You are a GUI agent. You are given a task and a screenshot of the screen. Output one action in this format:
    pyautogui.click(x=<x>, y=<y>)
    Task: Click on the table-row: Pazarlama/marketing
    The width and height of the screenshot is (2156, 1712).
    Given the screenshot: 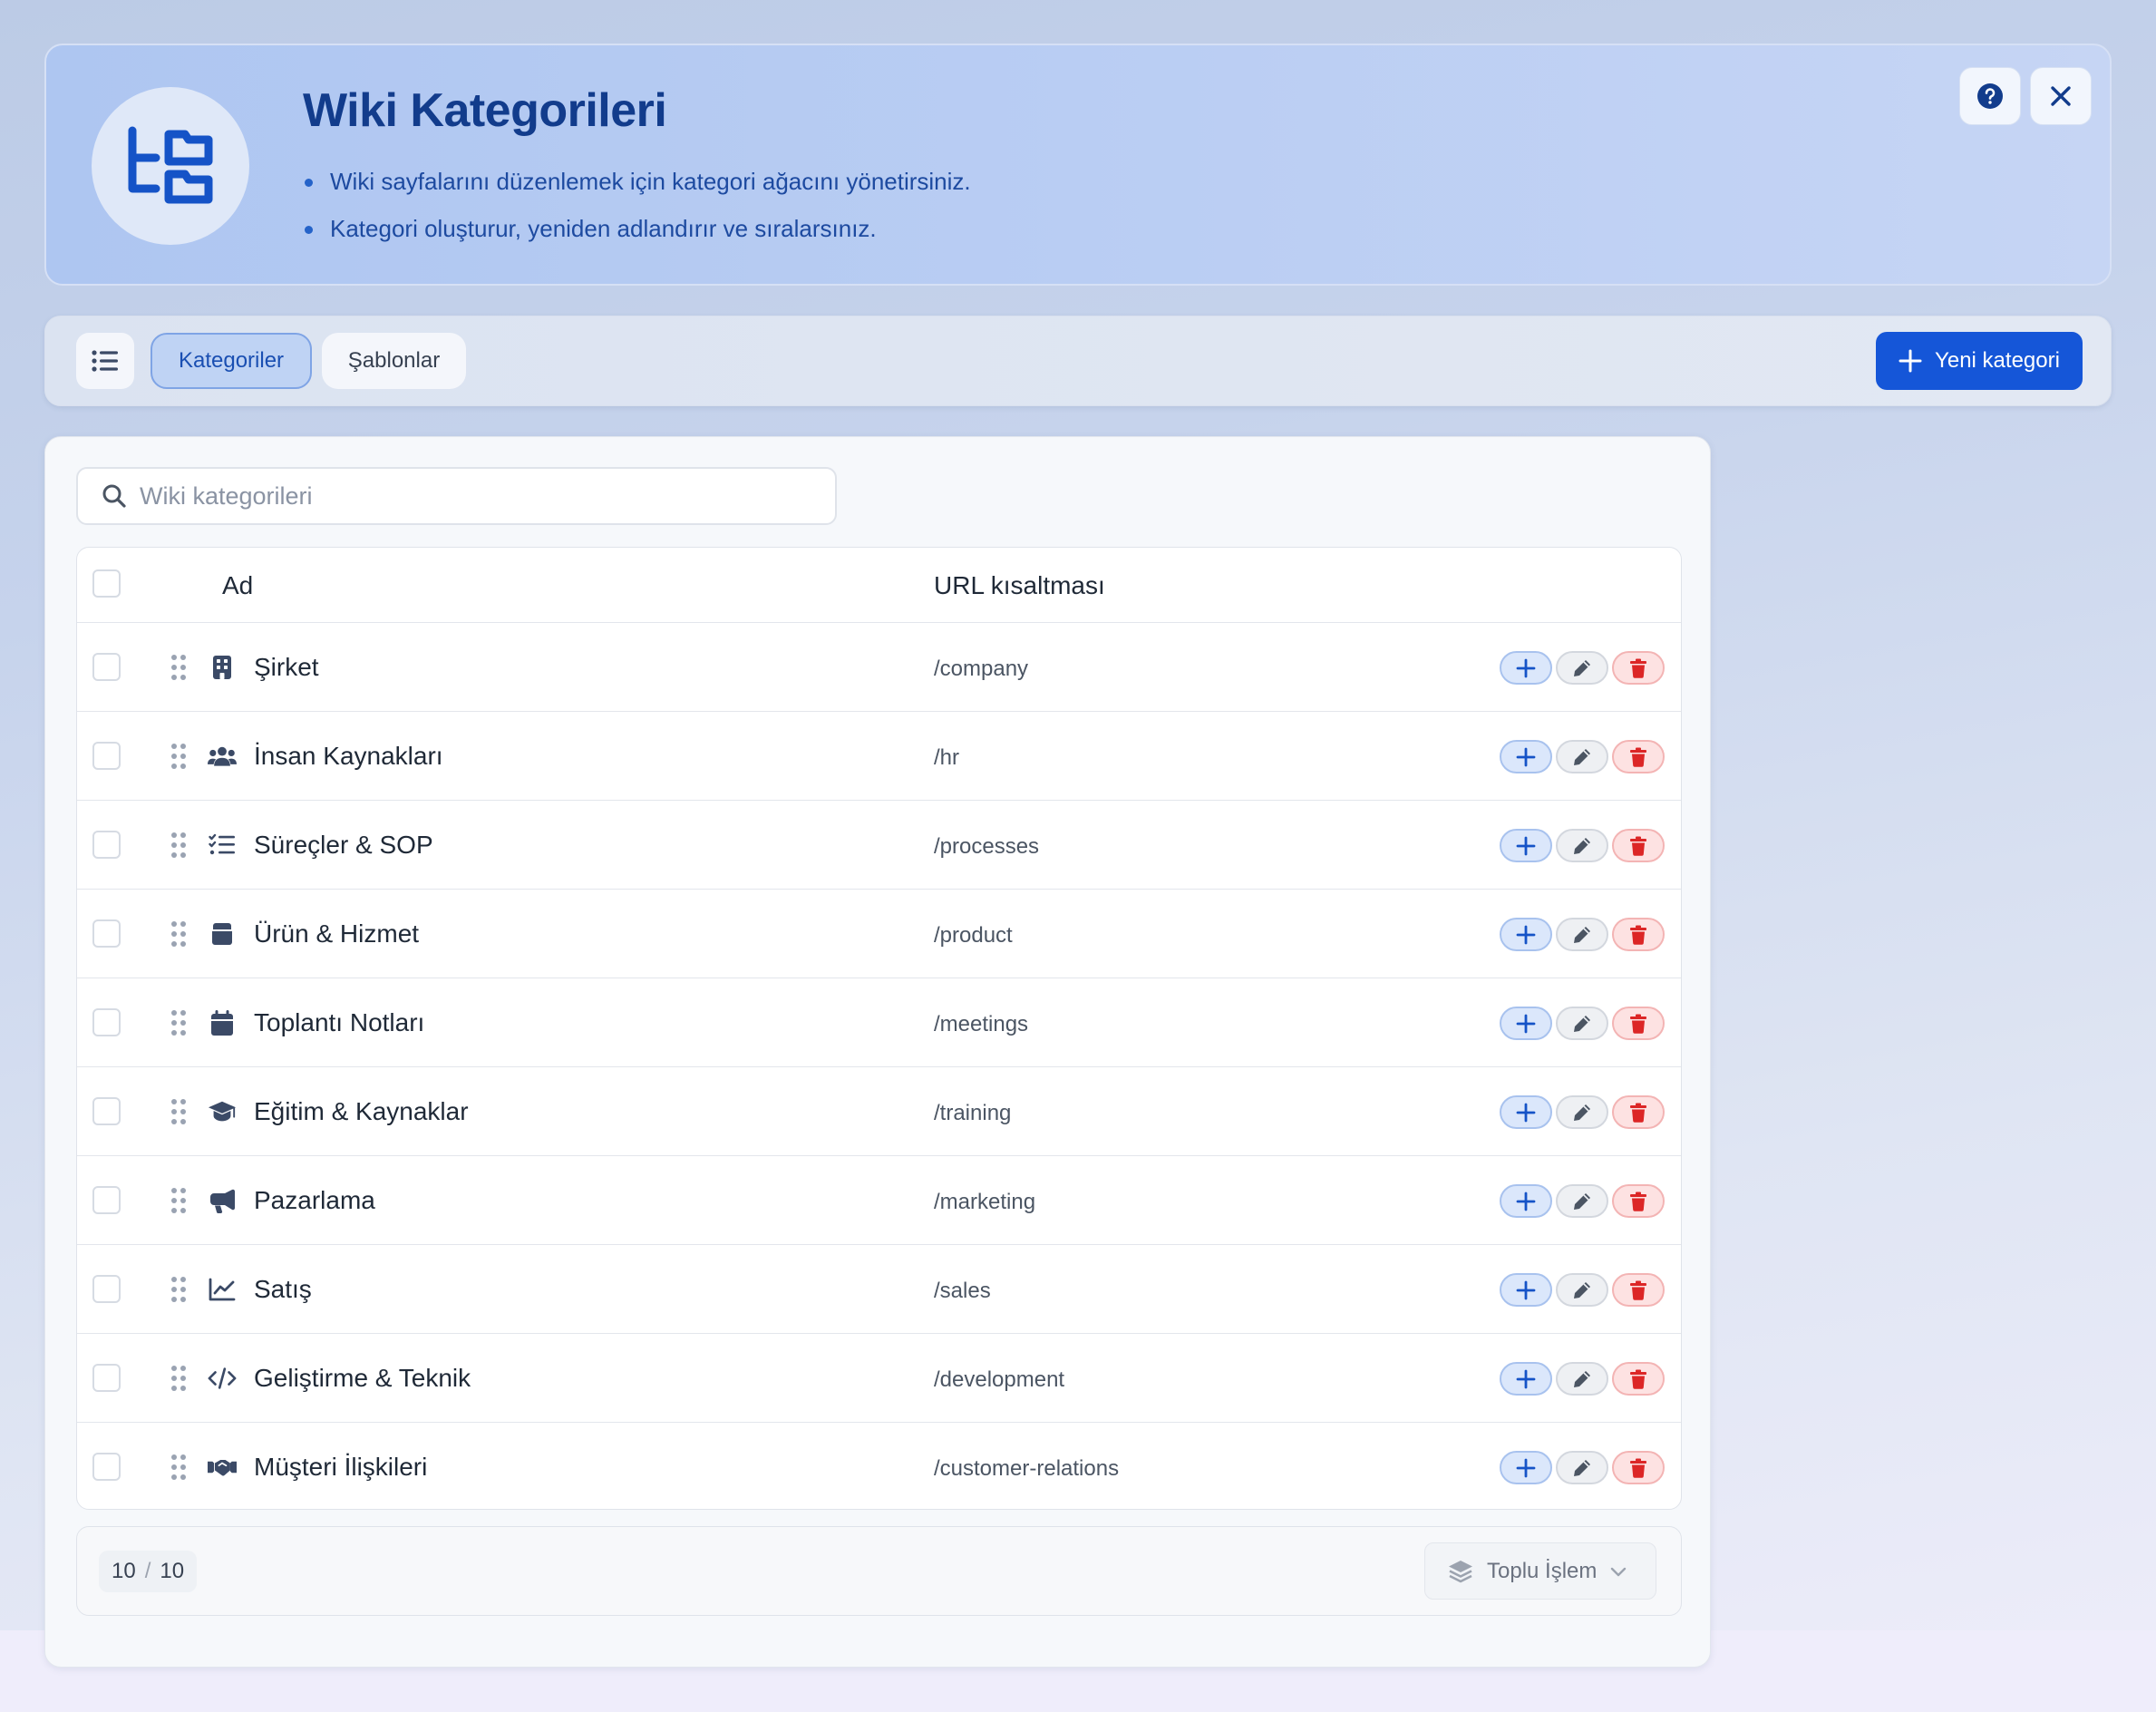 What is the action you would take?
    pyautogui.click(x=879, y=1200)
    